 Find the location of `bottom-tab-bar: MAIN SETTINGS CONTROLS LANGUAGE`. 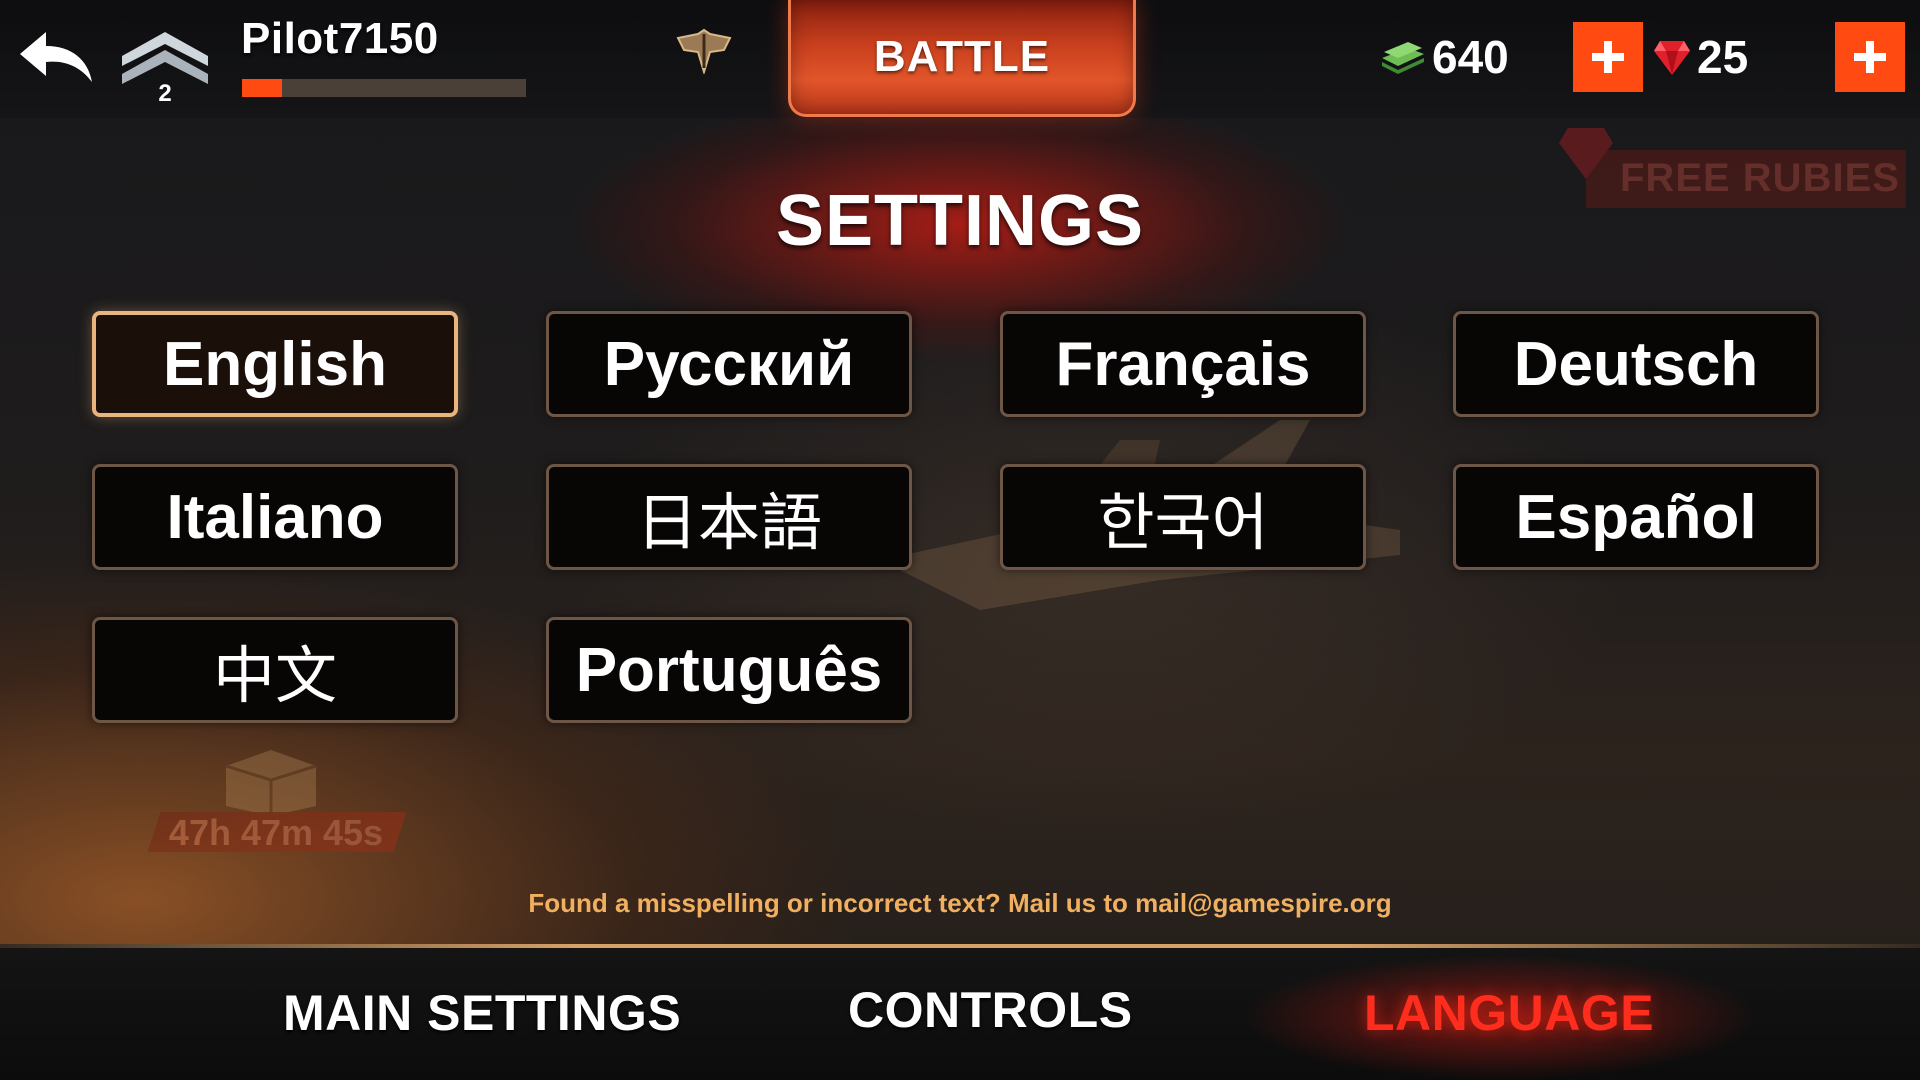

bottom-tab-bar: MAIN SETTINGS CONTROLS LANGUAGE is located at coordinates (960, 1012).